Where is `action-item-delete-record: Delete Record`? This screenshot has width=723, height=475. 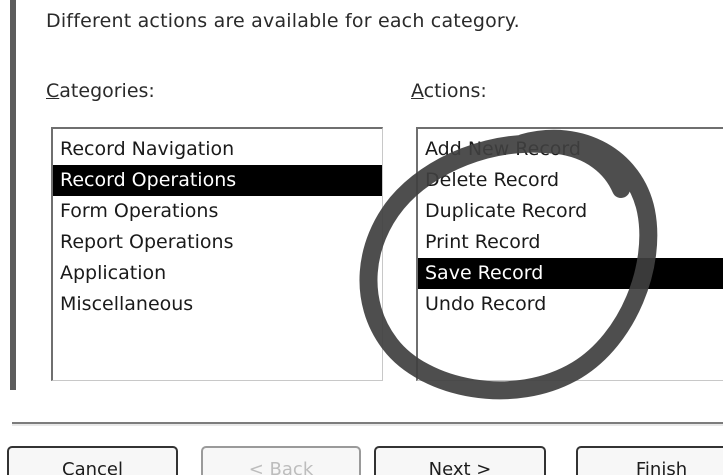
action-item-delete-record: Delete Record is located at coordinates (570, 180).